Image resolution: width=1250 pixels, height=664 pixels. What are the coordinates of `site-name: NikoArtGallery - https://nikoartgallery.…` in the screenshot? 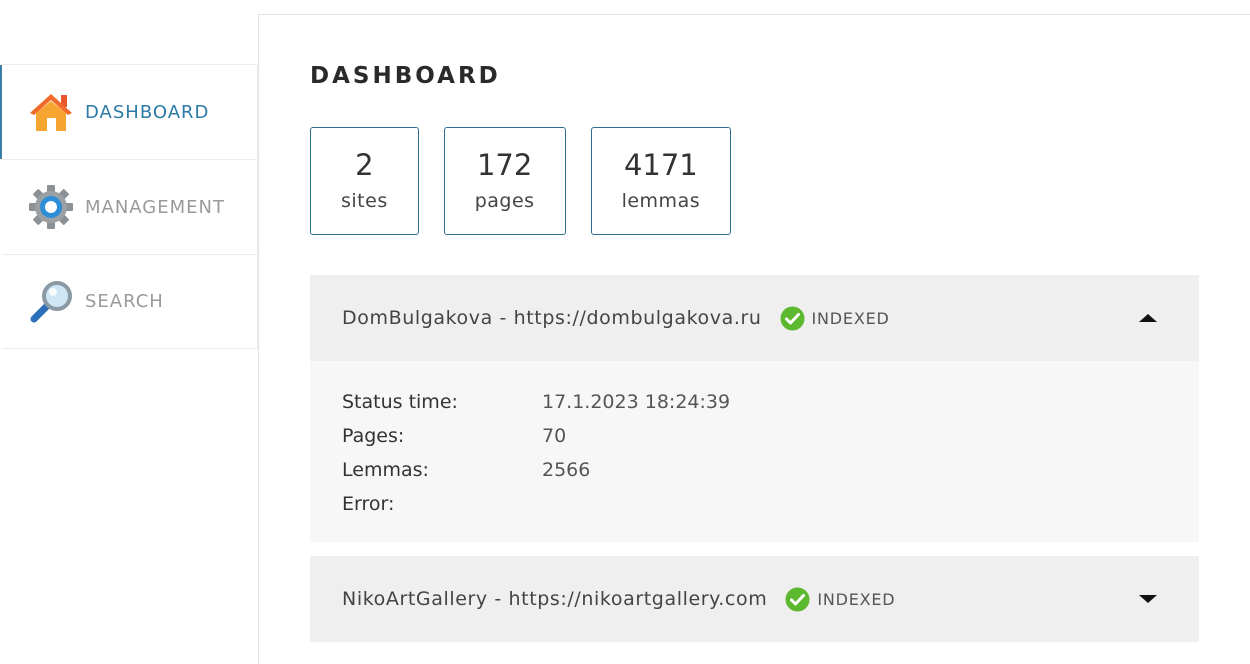 It's located at (555, 599).